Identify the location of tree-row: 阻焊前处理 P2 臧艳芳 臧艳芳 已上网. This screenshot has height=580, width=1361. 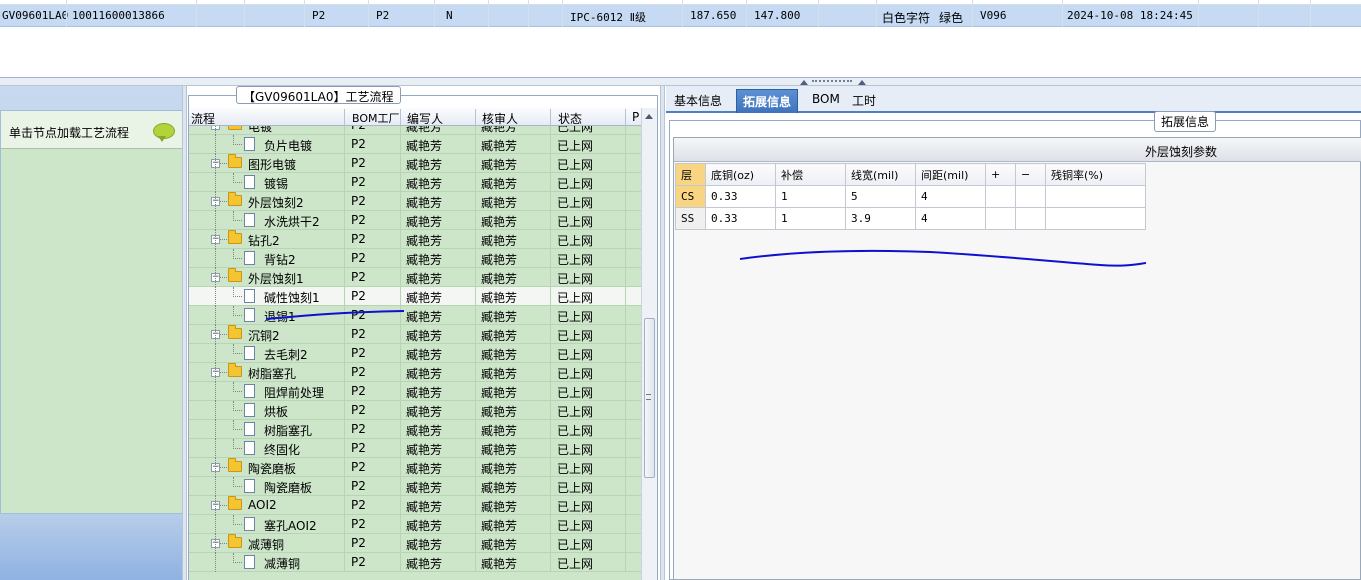
(415, 391).